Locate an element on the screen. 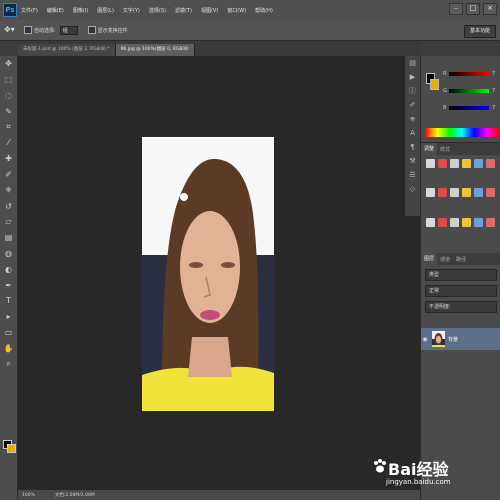 The image size is (500, 500). move-icon: ✥ is located at coordinates (8, 64).